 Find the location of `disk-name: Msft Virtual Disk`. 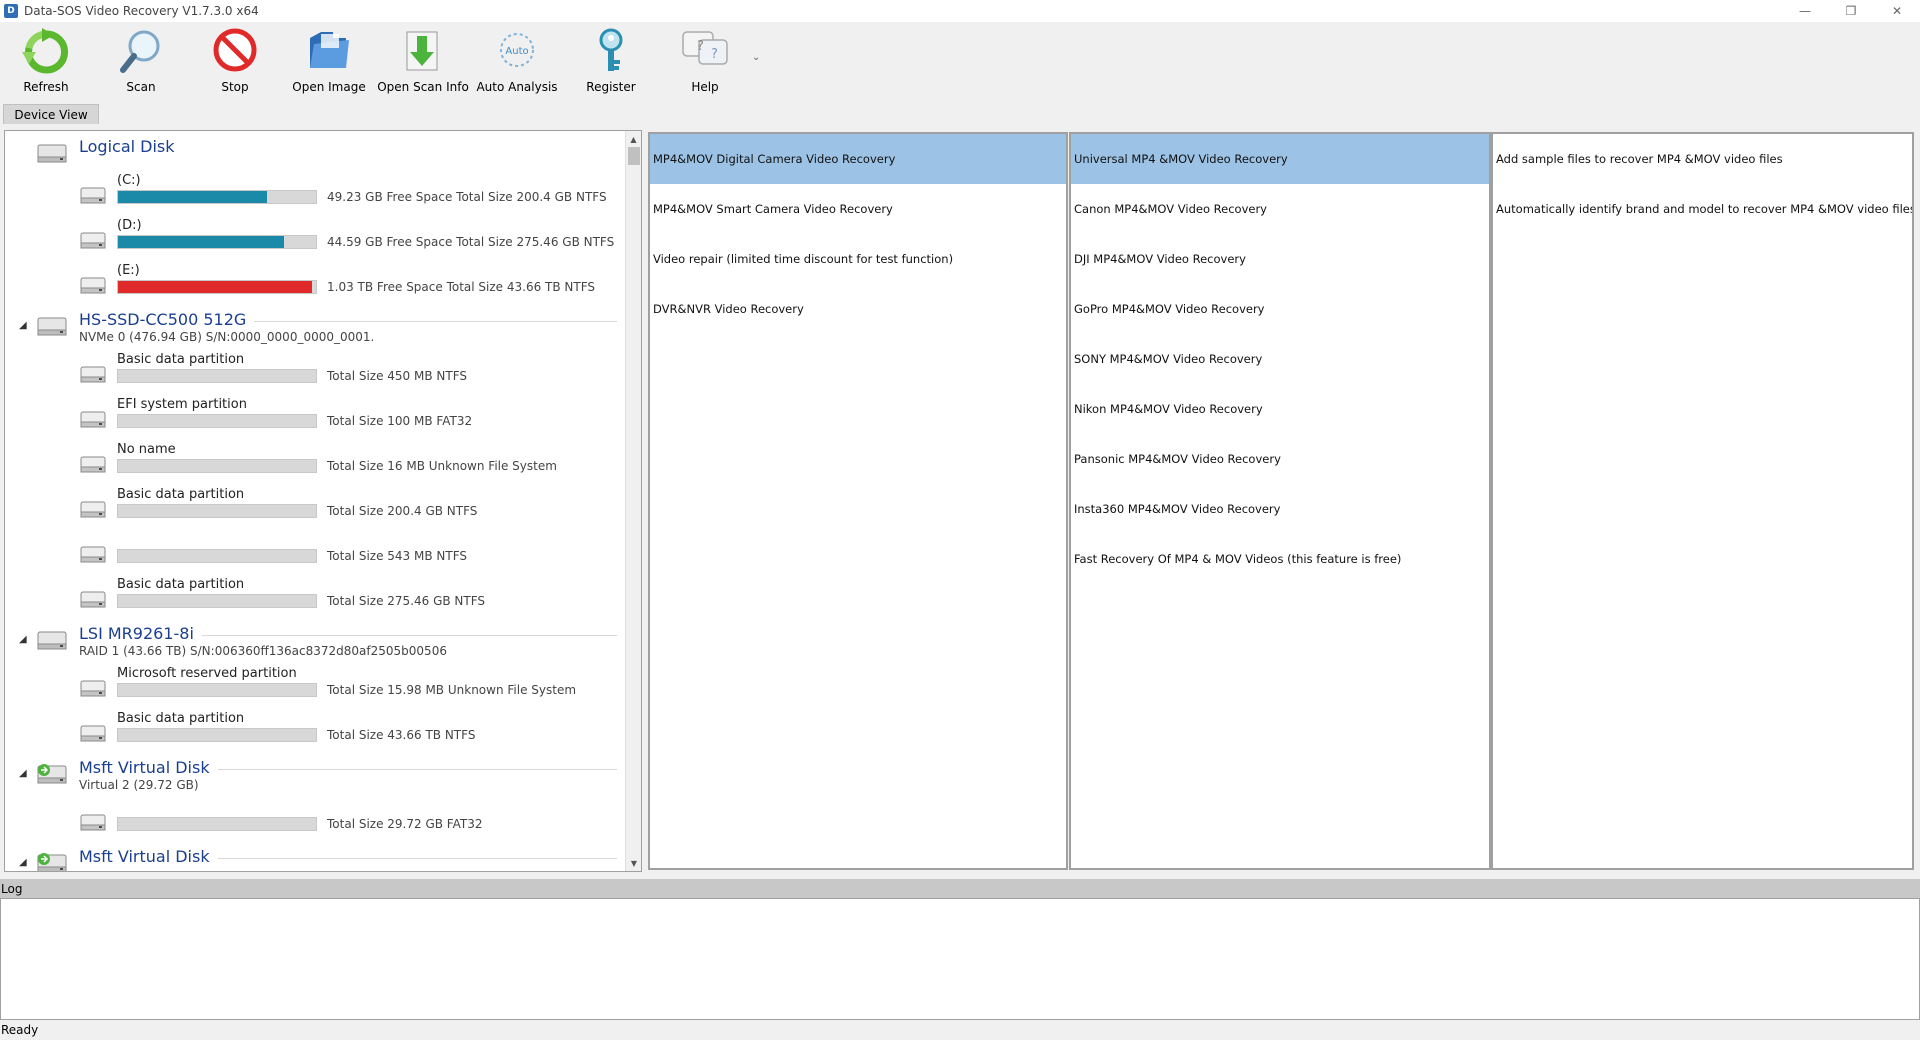

disk-name: Msft Virtual Disk is located at coordinates (144, 856).